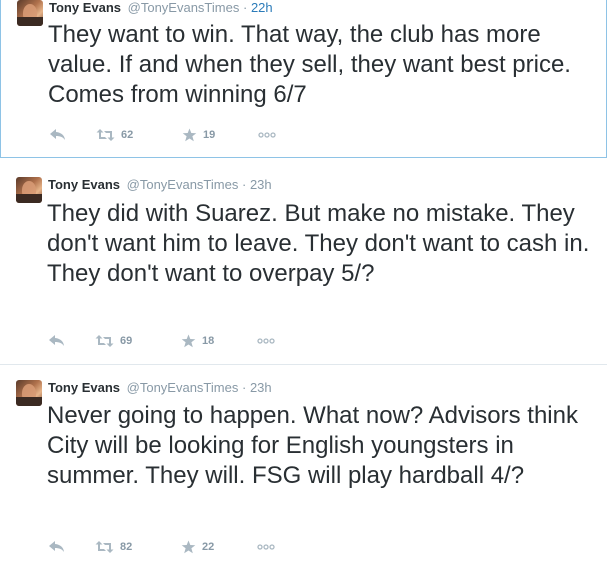  What do you see at coordinates (126, 547) in the screenshot?
I see `retweet-count: 82` at bounding box center [126, 547].